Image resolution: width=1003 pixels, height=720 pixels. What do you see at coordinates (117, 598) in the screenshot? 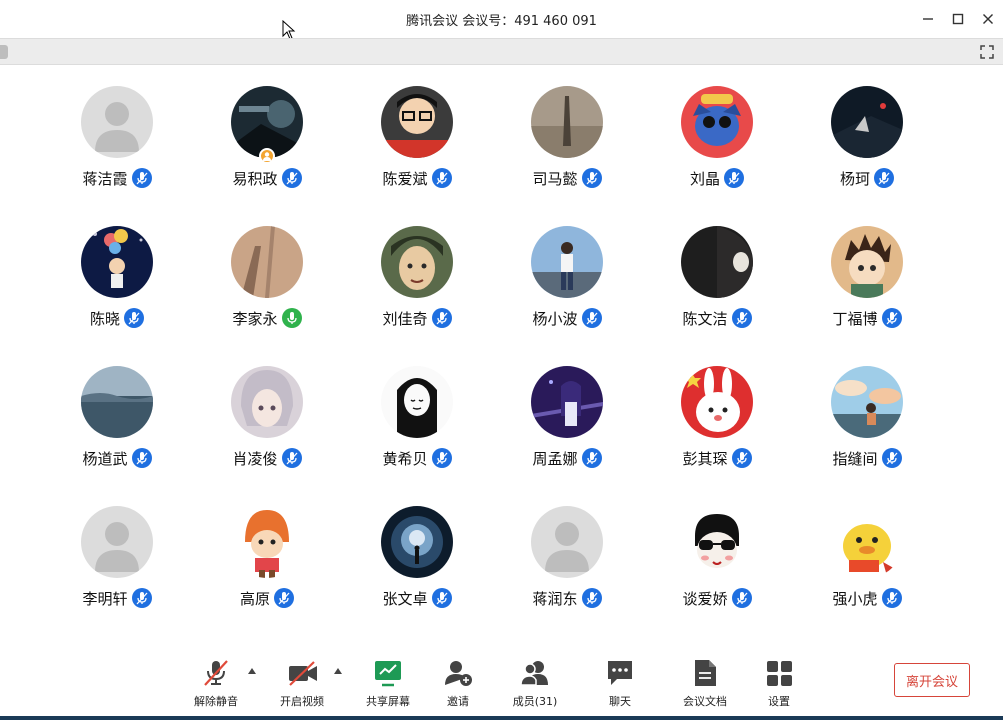
I see `participant-nameline: 李明轩` at bounding box center [117, 598].